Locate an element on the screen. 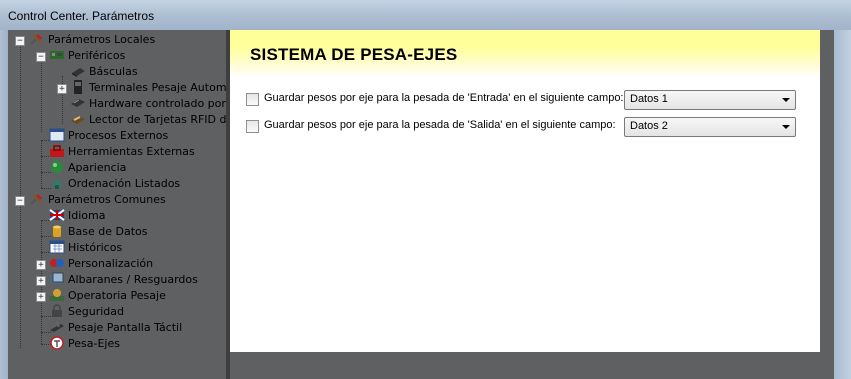 The height and width of the screenshot is (379, 851). documents-icon is located at coordinates (57, 279).